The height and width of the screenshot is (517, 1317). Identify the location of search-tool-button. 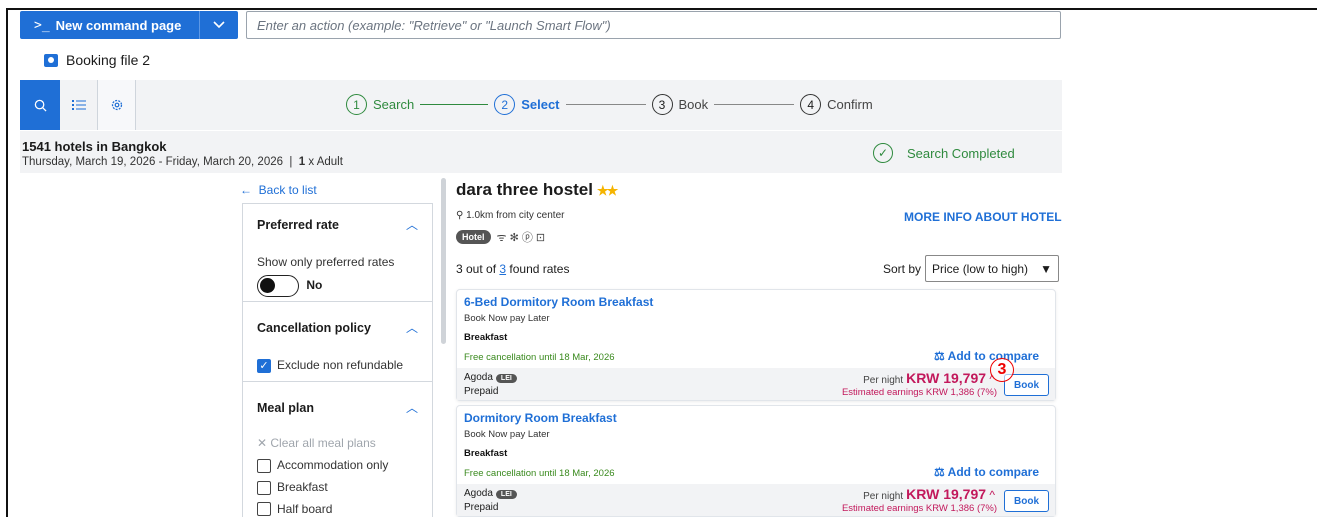
(40, 105).